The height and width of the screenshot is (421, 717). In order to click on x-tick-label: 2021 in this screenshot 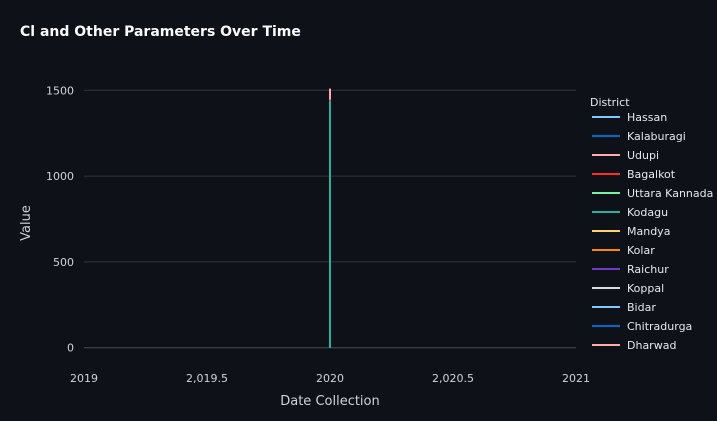, I will do `click(576, 378)`.